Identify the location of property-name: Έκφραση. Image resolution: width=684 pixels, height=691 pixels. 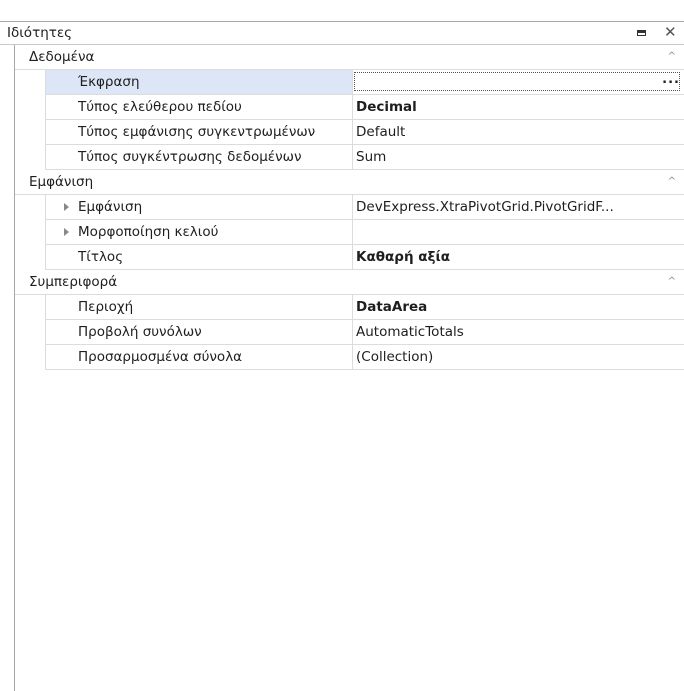
(109, 82).